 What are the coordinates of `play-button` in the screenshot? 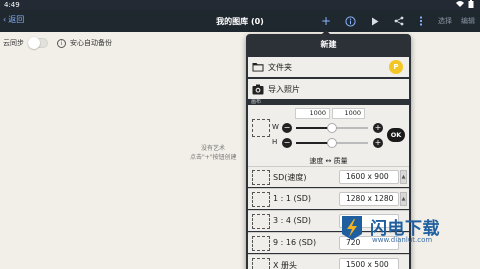 It's located at (375, 21).